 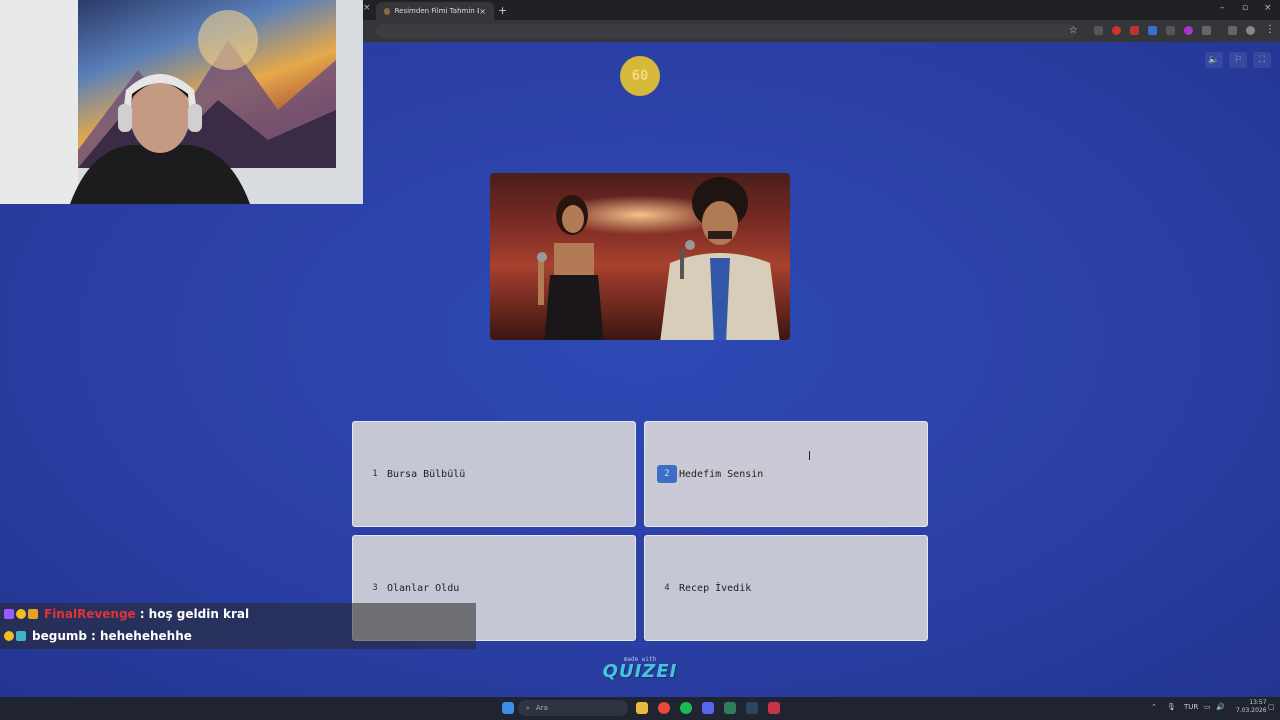 What do you see at coordinates (1214, 60) in the screenshot?
I see `sound-icon: 🔈` at bounding box center [1214, 60].